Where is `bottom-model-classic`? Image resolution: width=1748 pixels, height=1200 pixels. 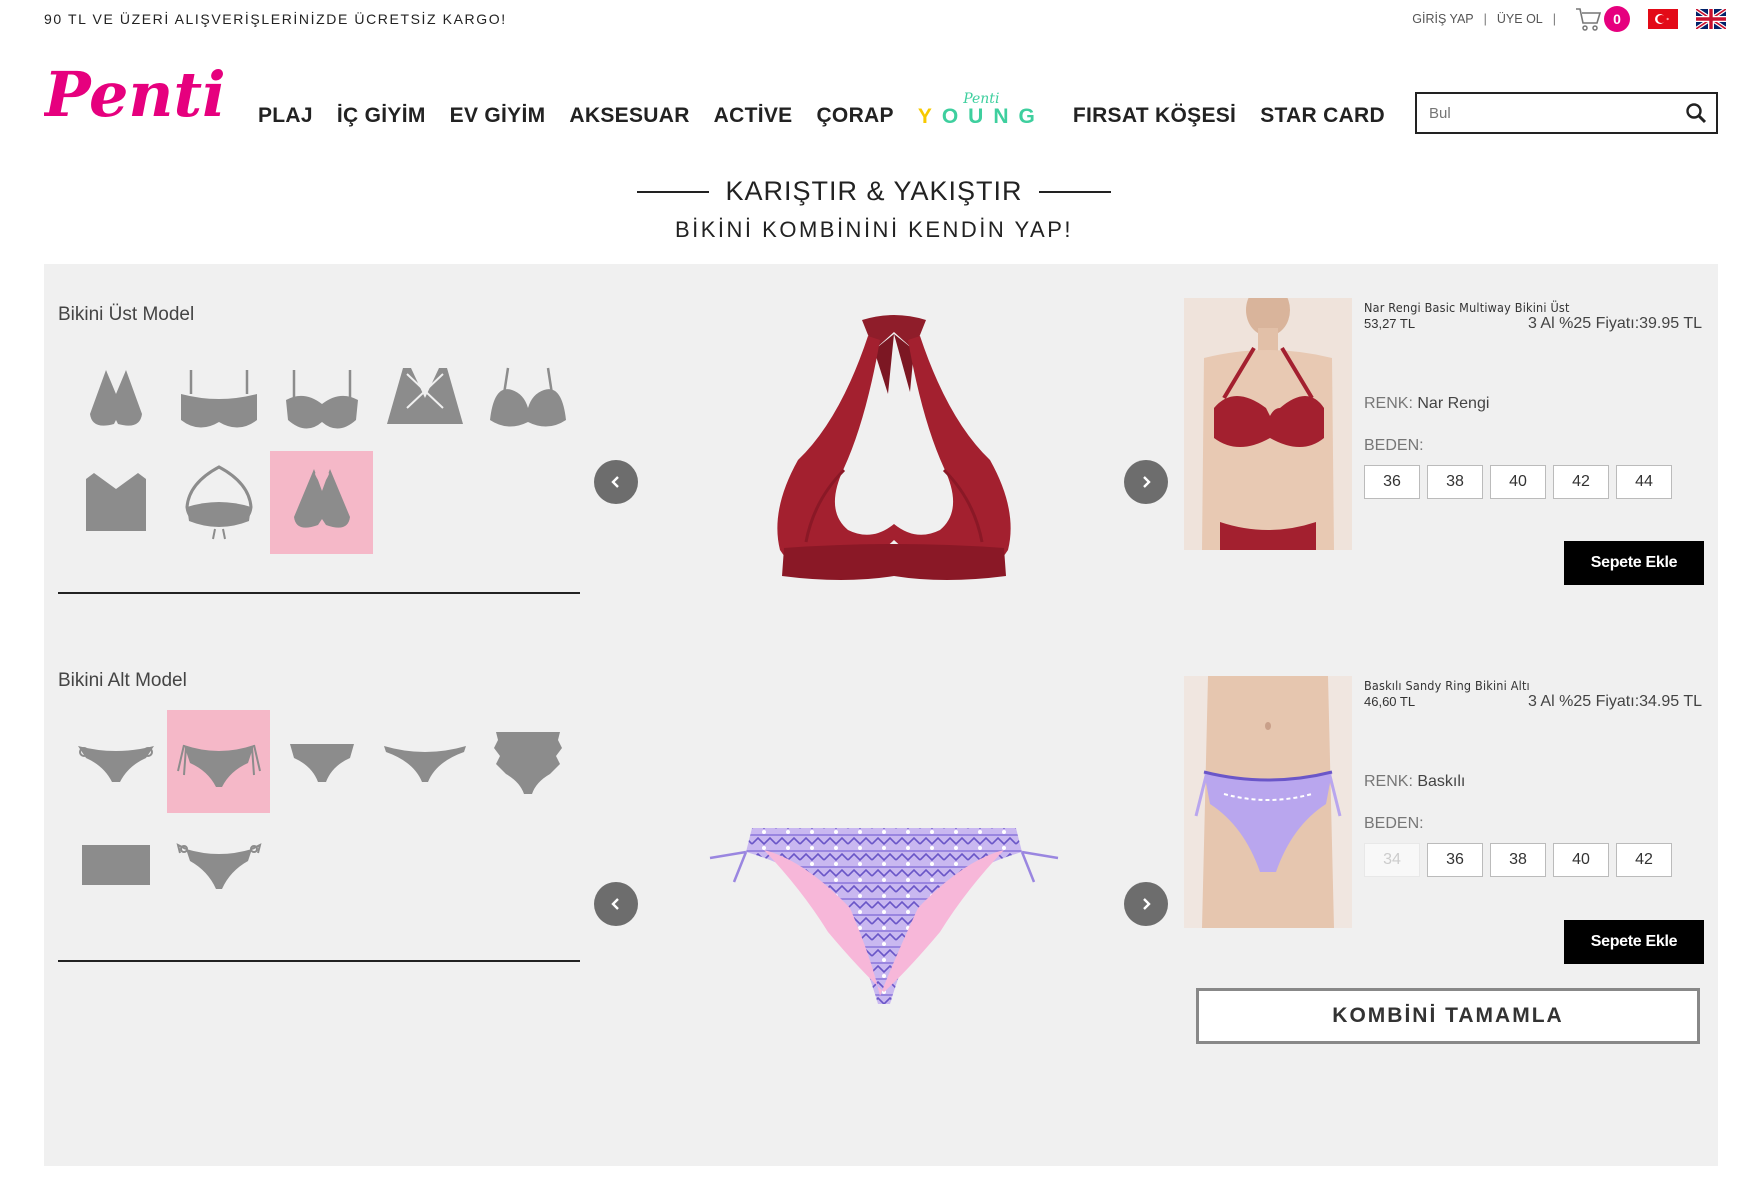 bottom-model-classic is located at coordinates (321, 761).